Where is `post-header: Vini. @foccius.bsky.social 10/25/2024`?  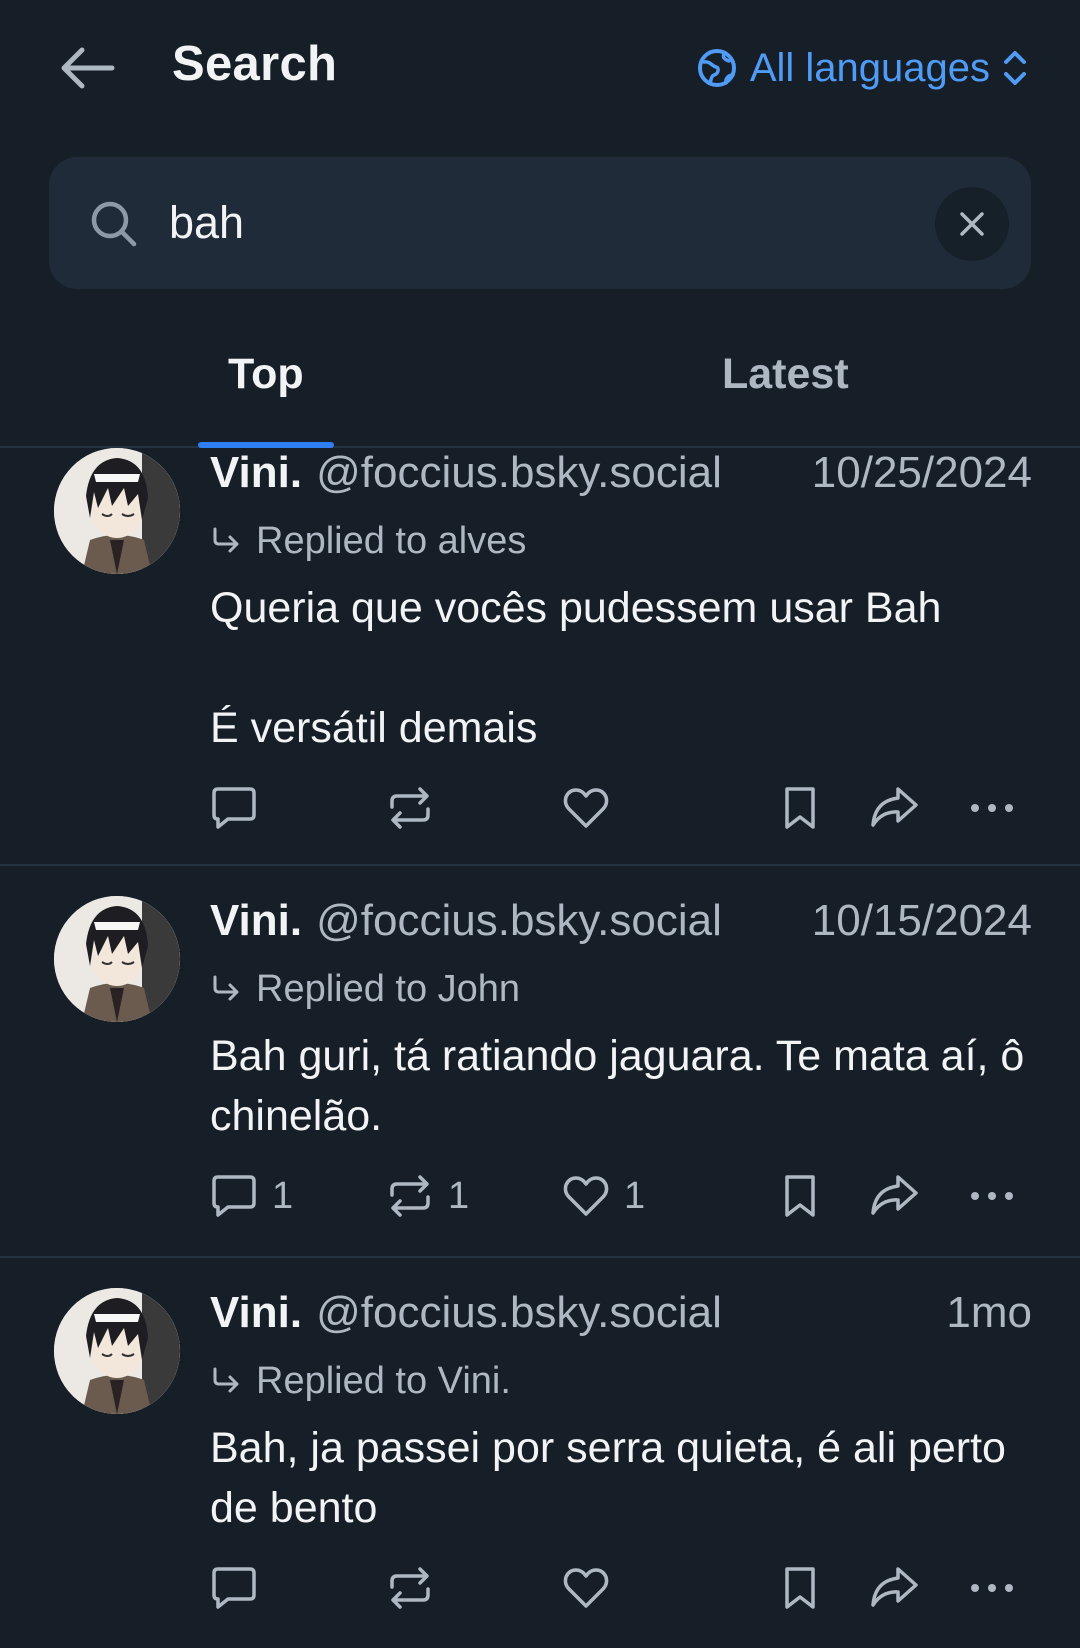
post-header: Vini. @foccius.bsky.social 10/25/2024 is located at coordinates (621, 479).